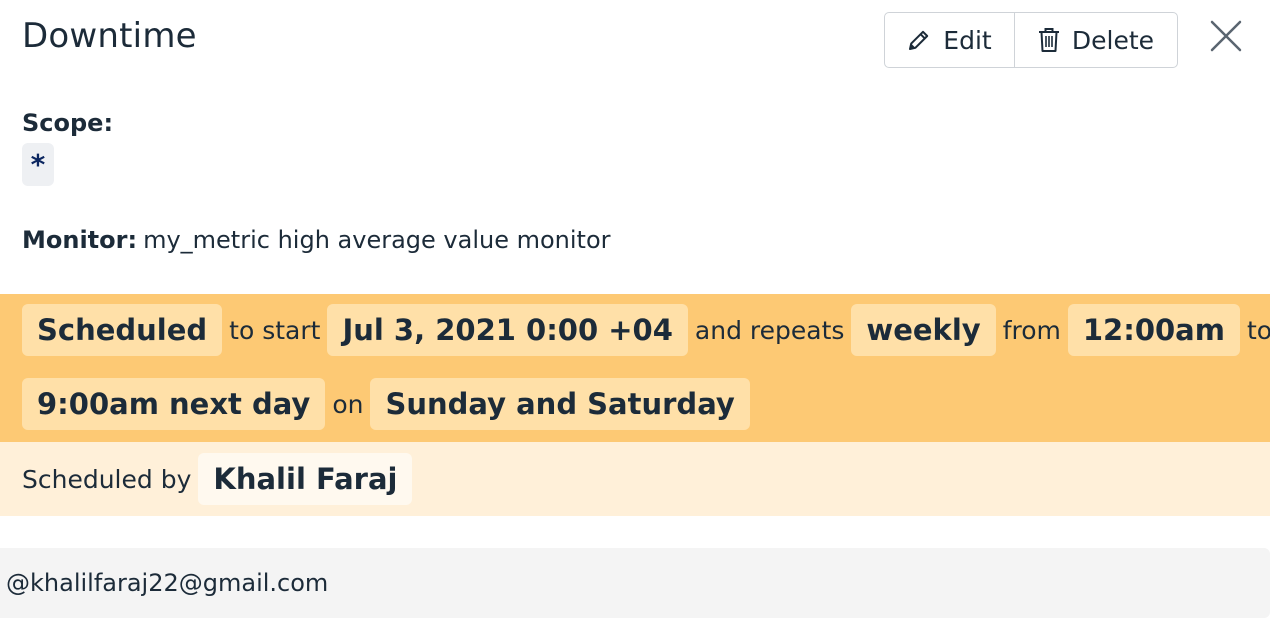 The width and height of the screenshot is (1270, 632). What do you see at coordinates (1153, 330) in the screenshot?
I see `start-time-chip: 12:00am` at bounding box center [1153, 330].